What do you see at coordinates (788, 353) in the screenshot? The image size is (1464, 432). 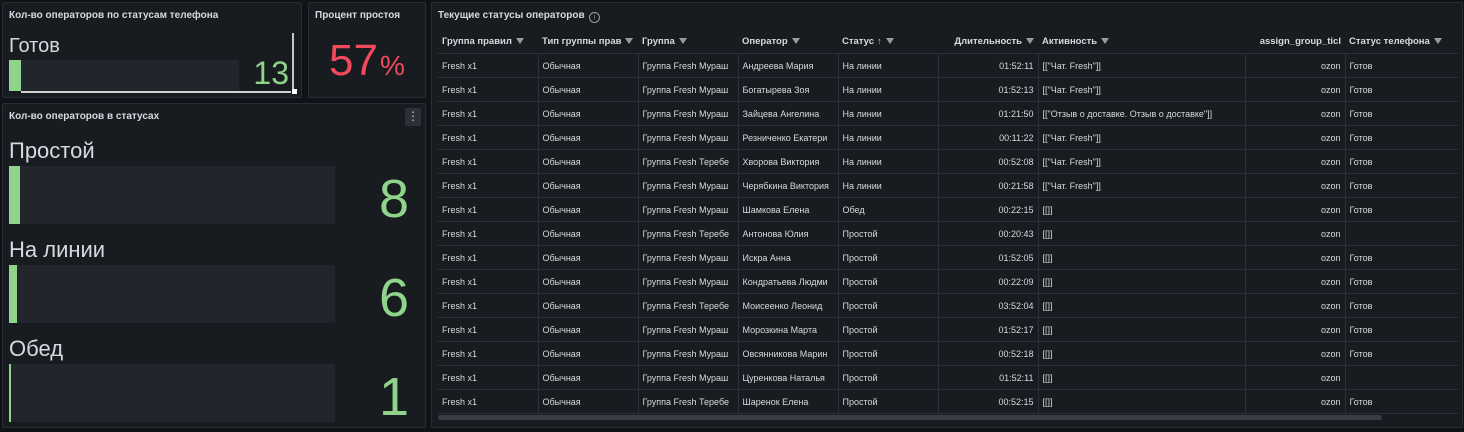 I see `table-cell: Овсянникова Марин` at bounding box center [788, 353].